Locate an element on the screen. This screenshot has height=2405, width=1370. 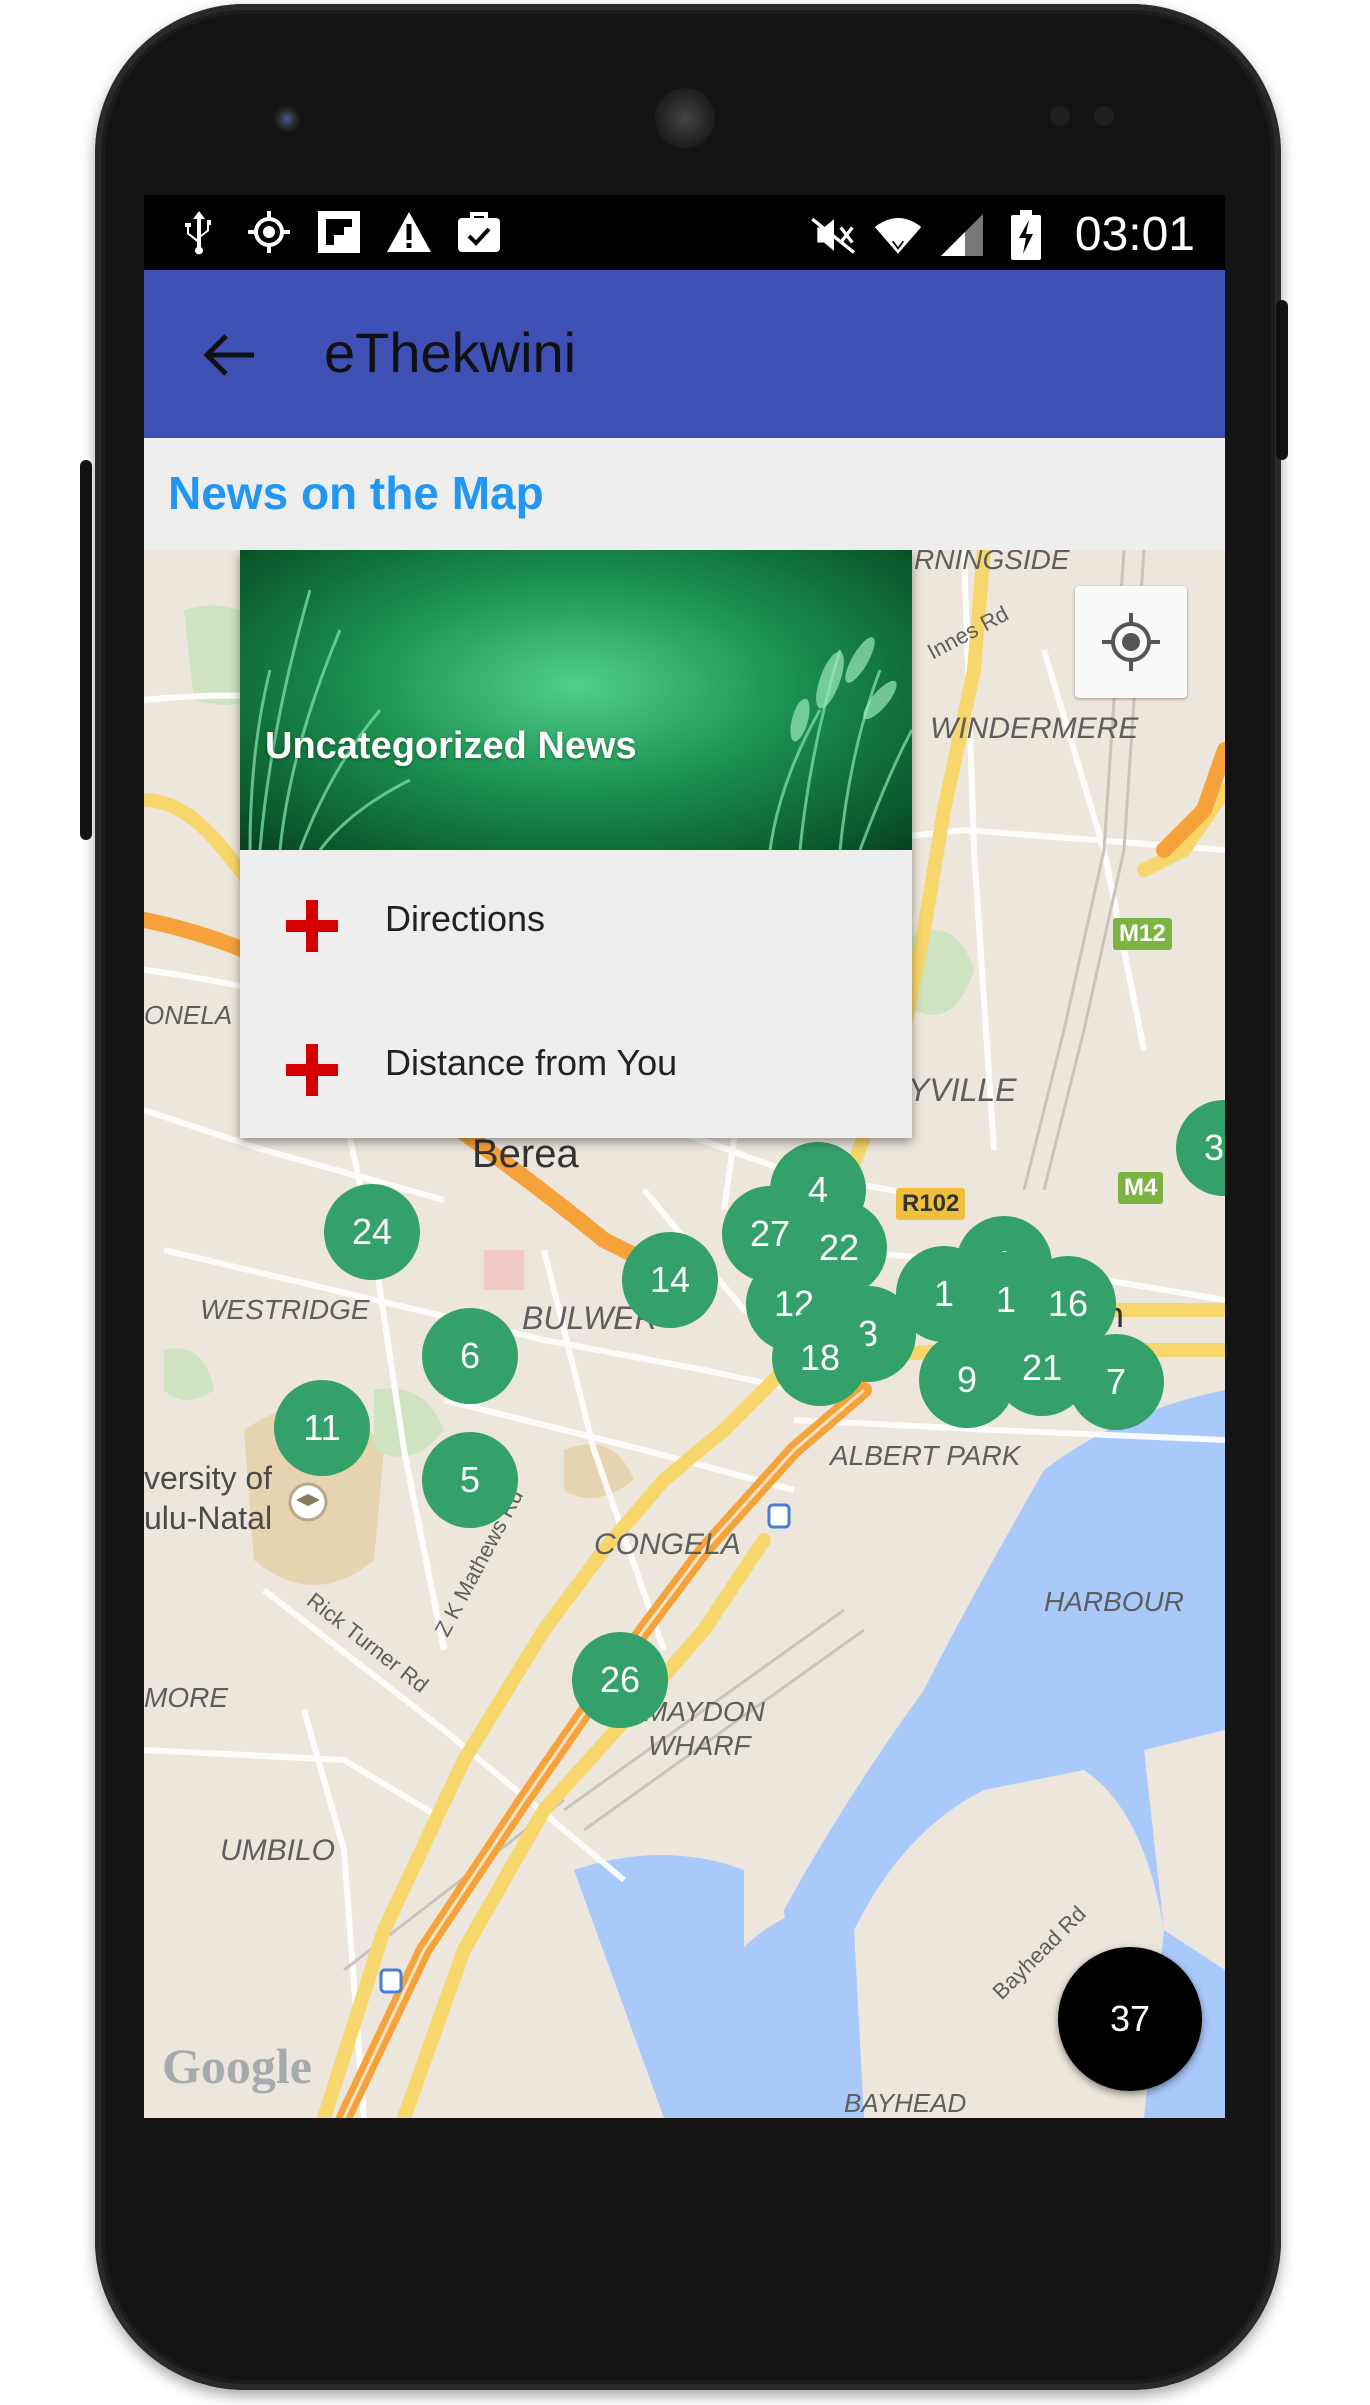
popup-header-image: Uncategorized News is located at coordinates (576, 700).